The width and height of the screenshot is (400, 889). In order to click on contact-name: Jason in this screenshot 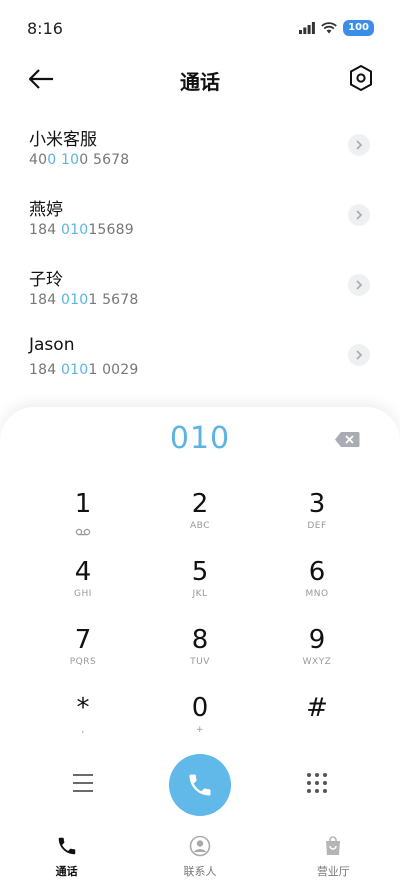, I will do `click(52, 345)`.